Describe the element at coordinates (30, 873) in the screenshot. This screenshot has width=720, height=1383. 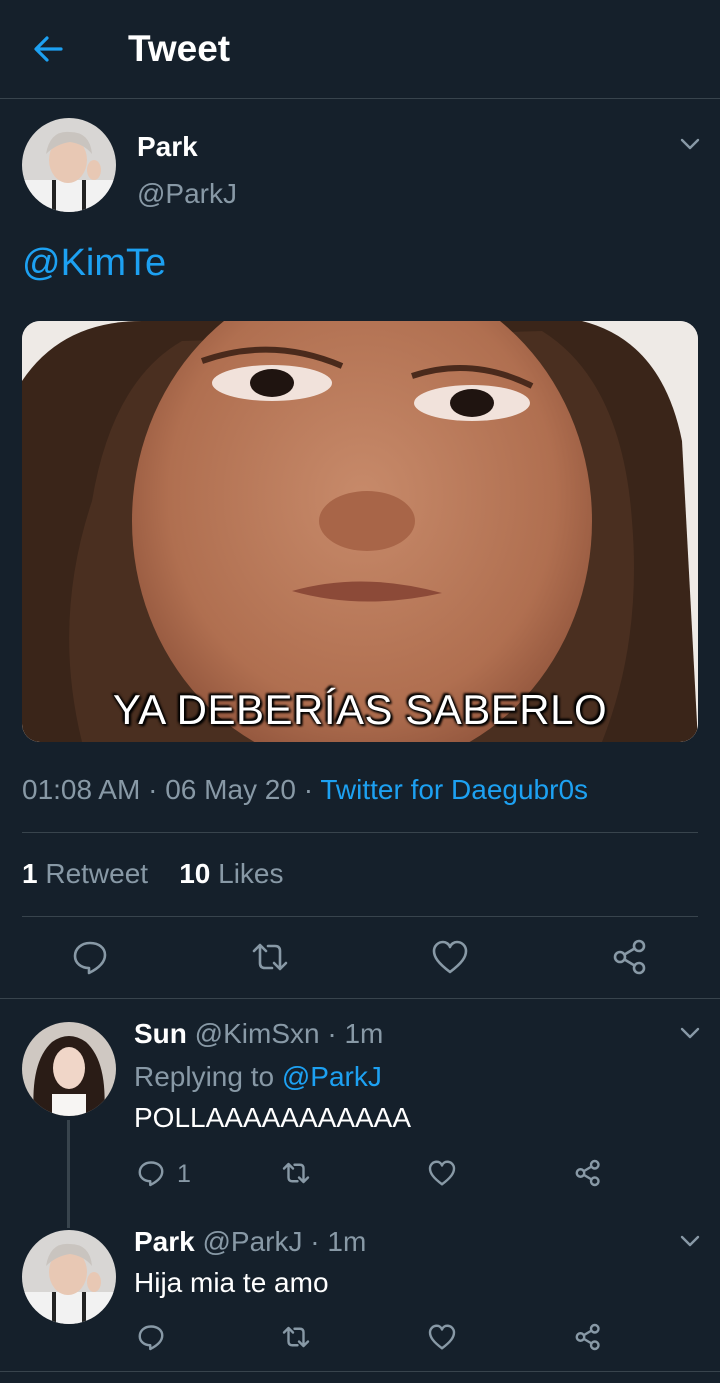
I see `retweet-count: 1` at that location.